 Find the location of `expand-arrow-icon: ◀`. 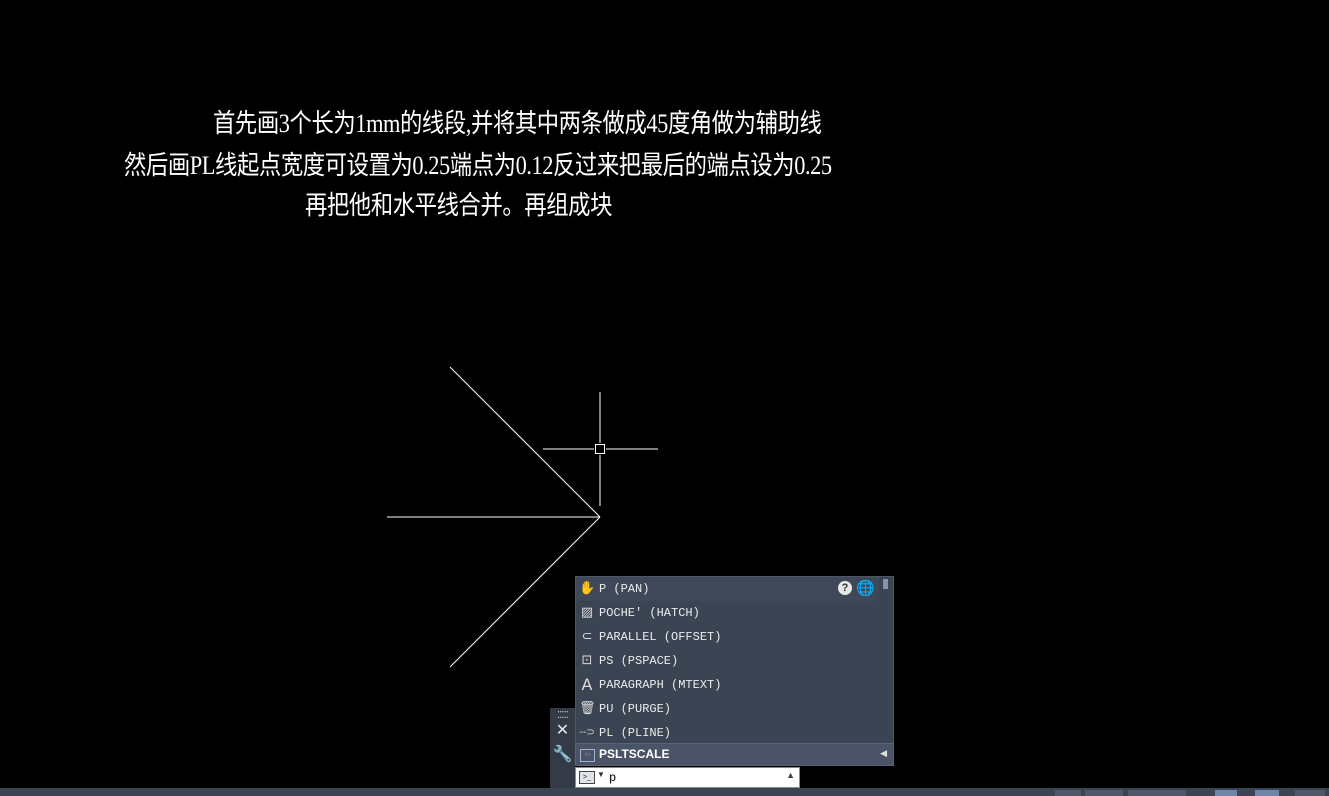

expand-arrow-icon: ◀ is located at coordinates (883, 753).